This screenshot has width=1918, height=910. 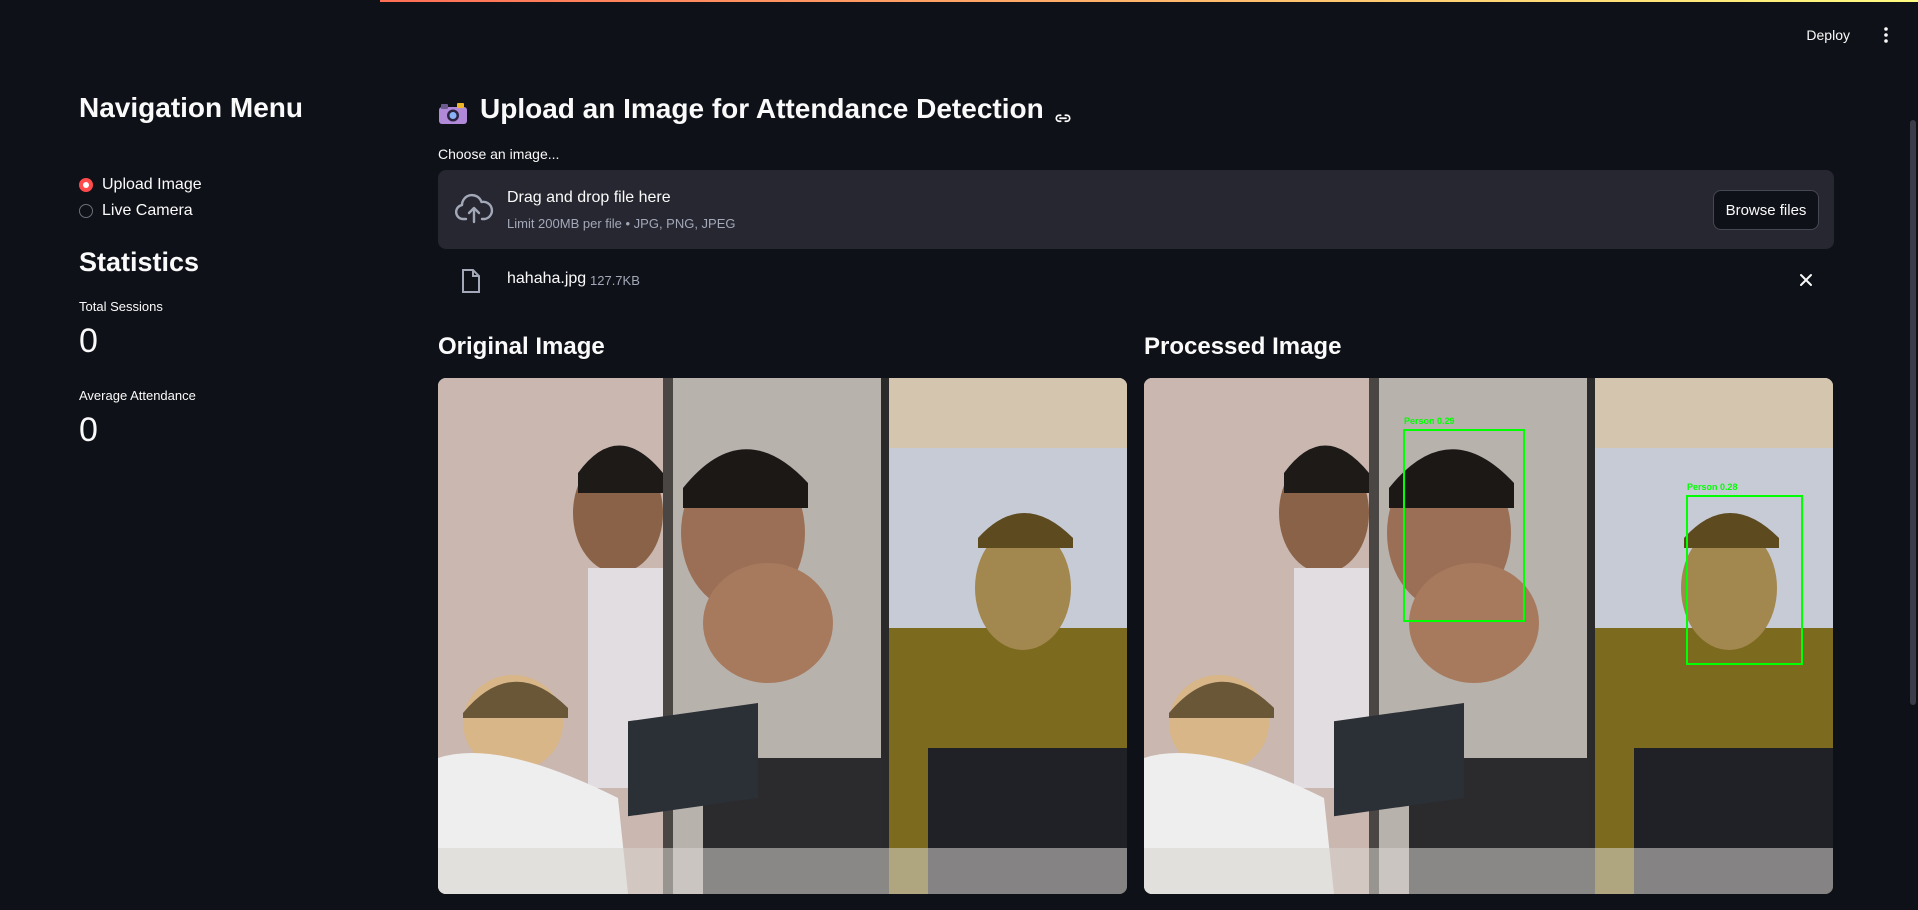 I want to click on uploaded-file-row: hahaha.jpg 127.7KB, so click(x=1136, y=280).